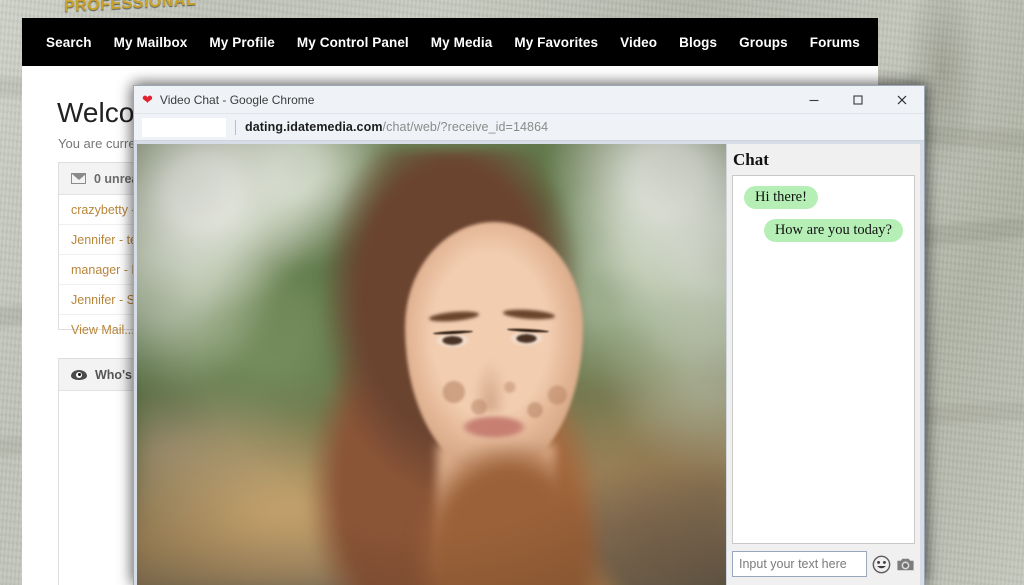  I want to click on nav-my-favorites: My Favorites, so click(556, 42).